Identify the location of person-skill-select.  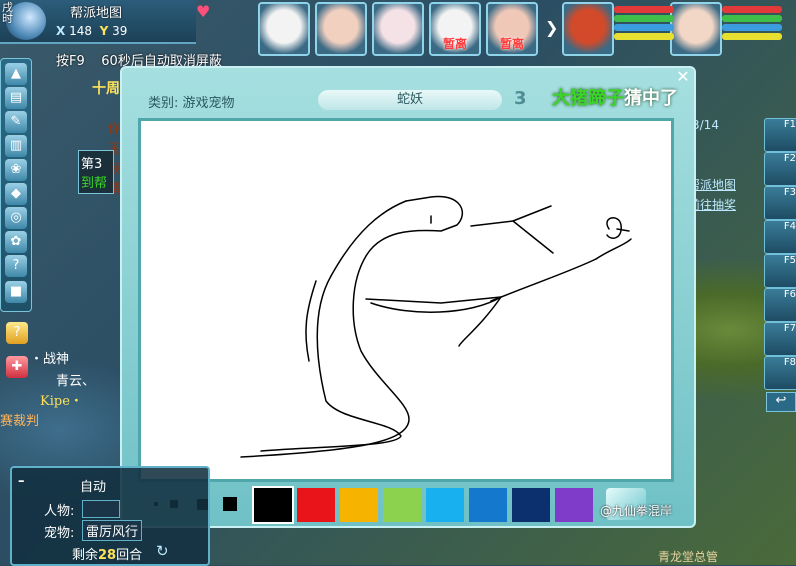
(101, 509).